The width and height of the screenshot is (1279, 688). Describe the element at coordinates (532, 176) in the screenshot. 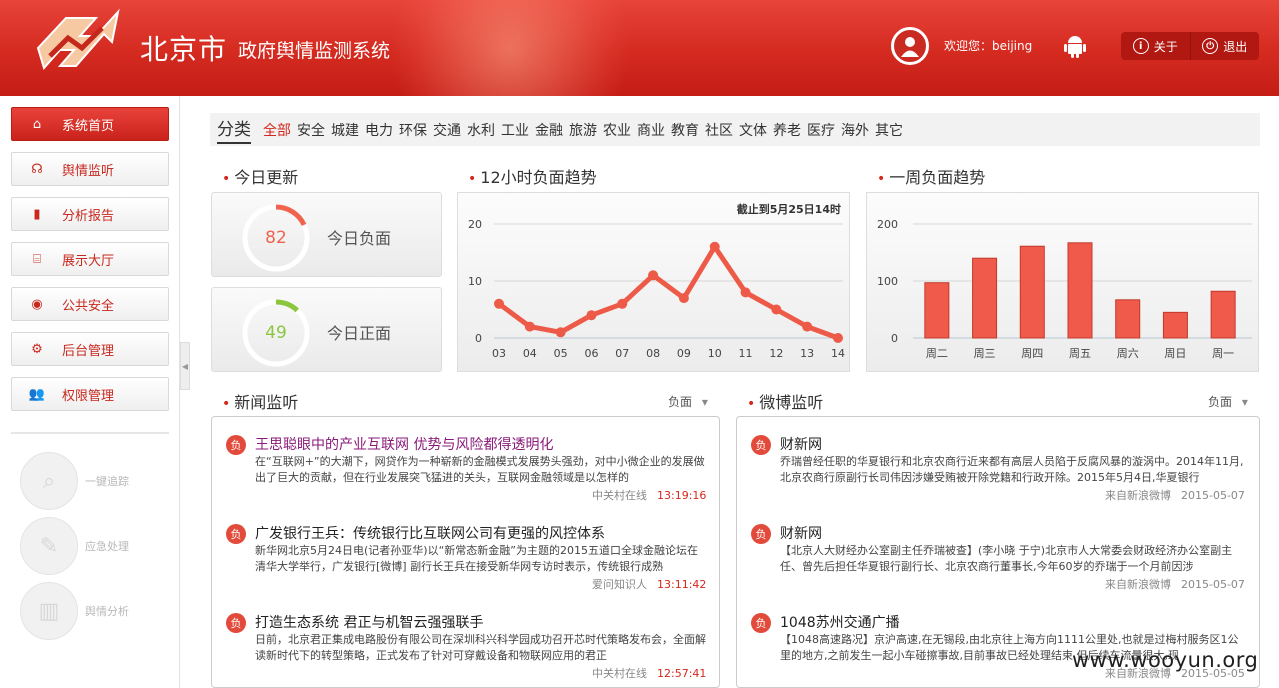

I see `trend12-section-title: • 12小时负面趋势` at that location.